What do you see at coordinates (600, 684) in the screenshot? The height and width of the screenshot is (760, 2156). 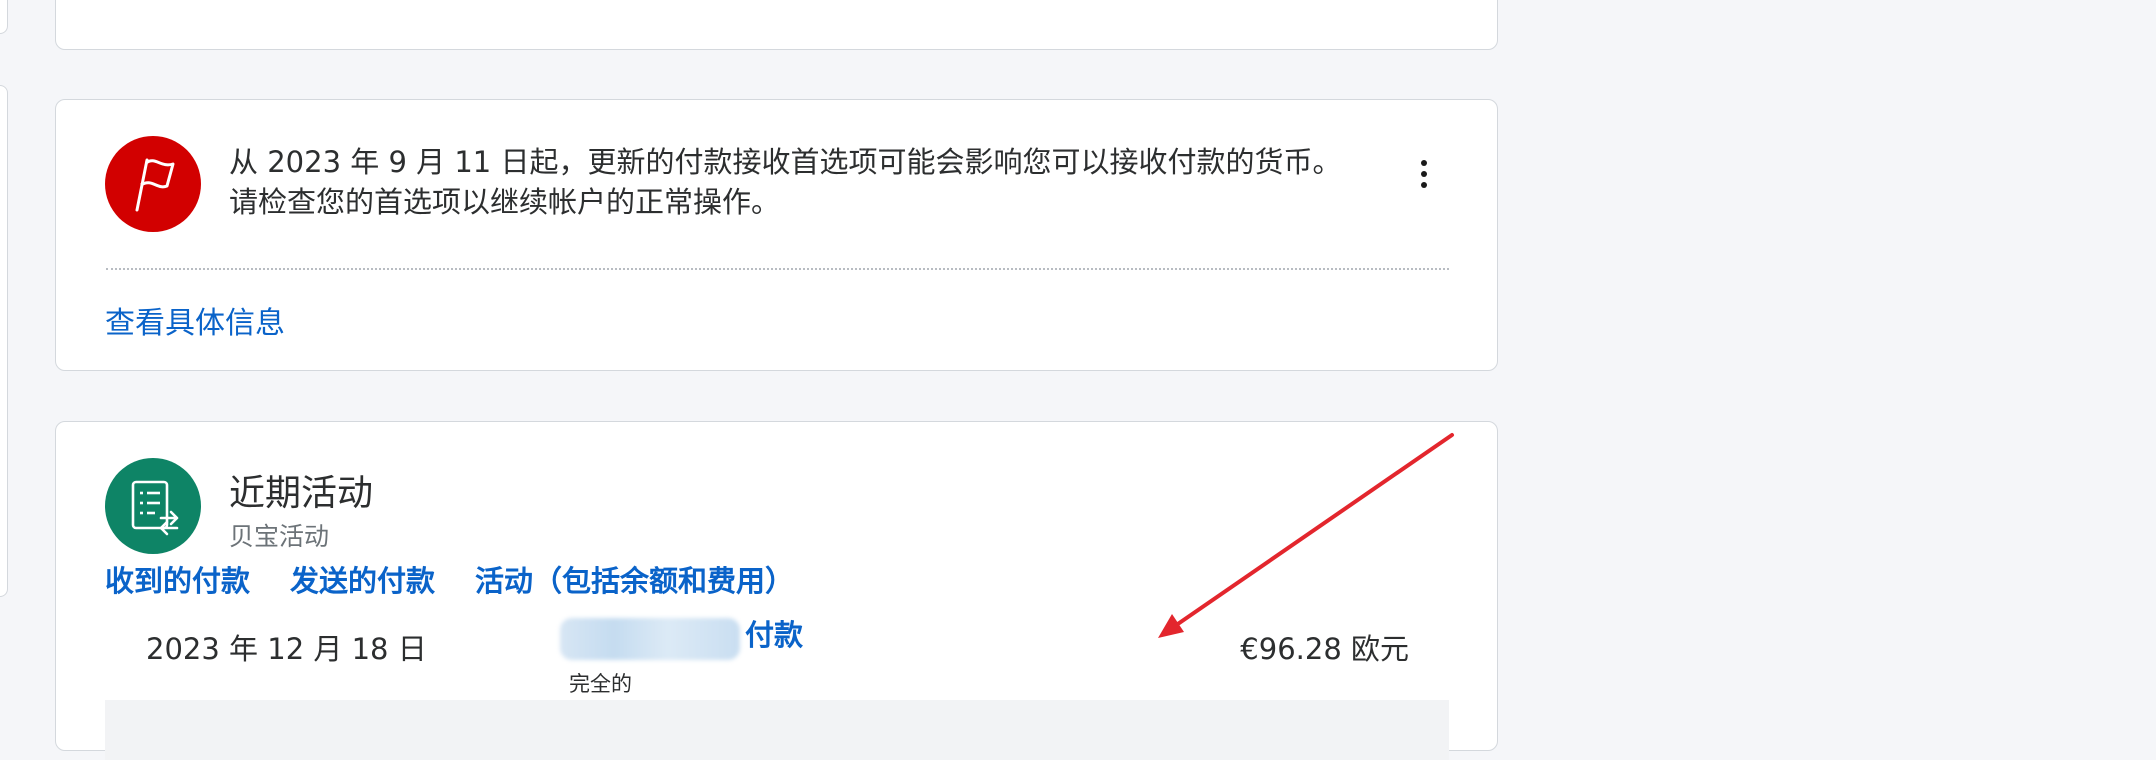 I see `row-status: 完全的` at bounding box center [600, 684].